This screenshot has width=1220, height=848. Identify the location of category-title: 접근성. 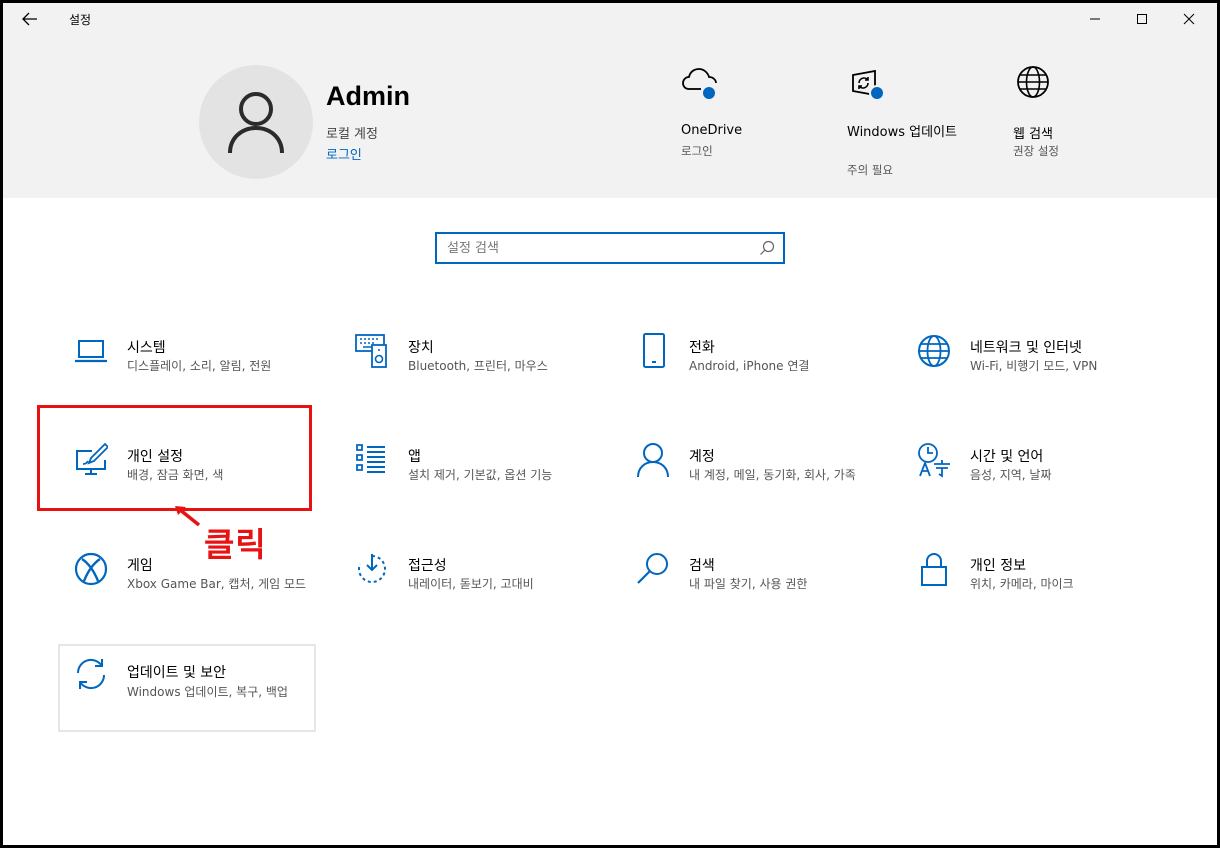
(427, 566).